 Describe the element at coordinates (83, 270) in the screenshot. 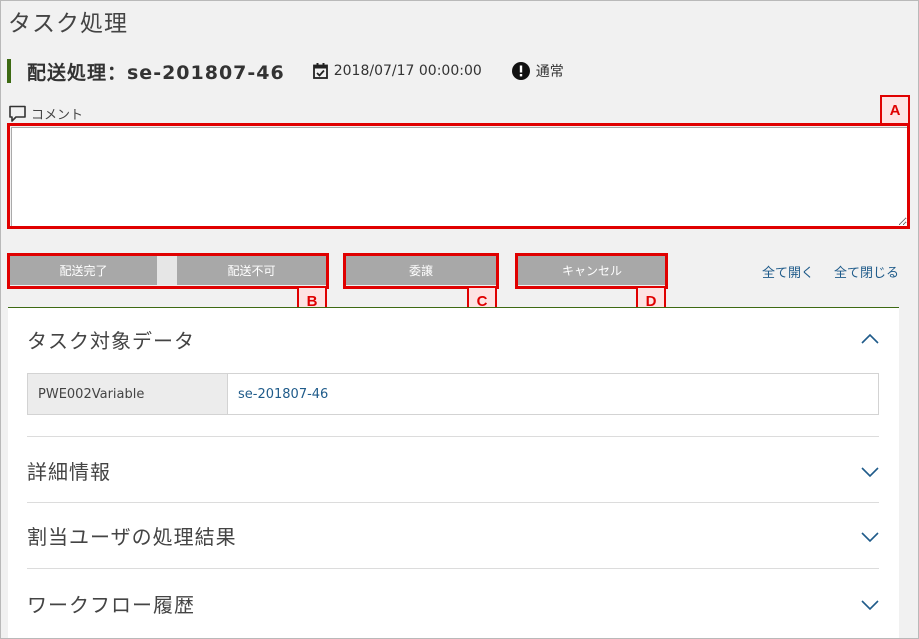

I see `delivery-complete-button: 配送完了` at that location.